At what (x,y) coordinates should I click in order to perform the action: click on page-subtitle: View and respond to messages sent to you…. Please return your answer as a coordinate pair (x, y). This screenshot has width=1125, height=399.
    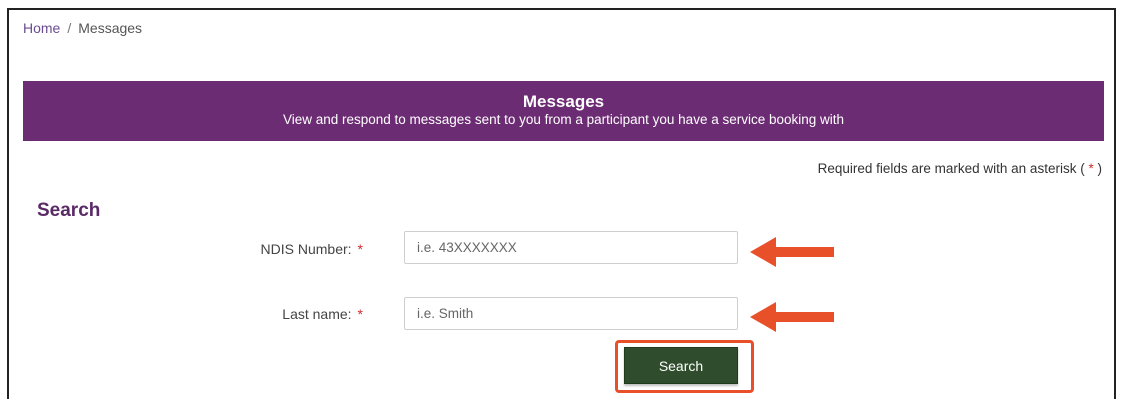
    Looking at the image, I should click on (563, 119).